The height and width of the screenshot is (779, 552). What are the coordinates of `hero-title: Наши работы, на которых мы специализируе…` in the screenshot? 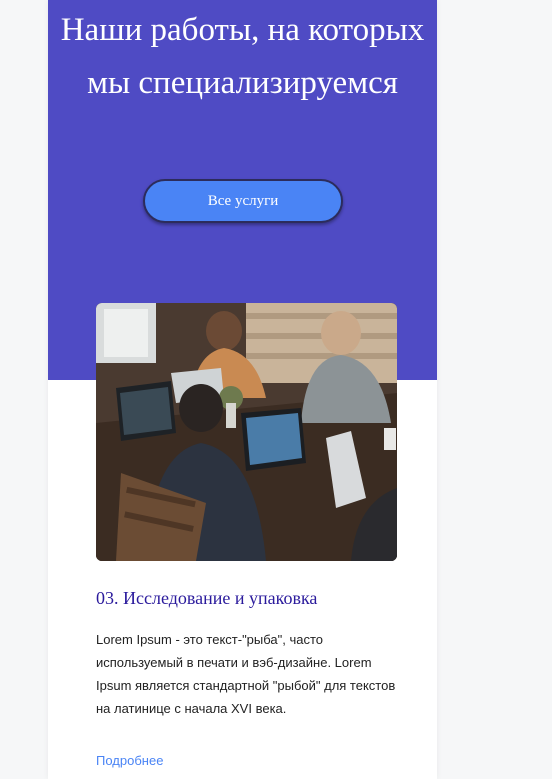 It's located at (242, 56).